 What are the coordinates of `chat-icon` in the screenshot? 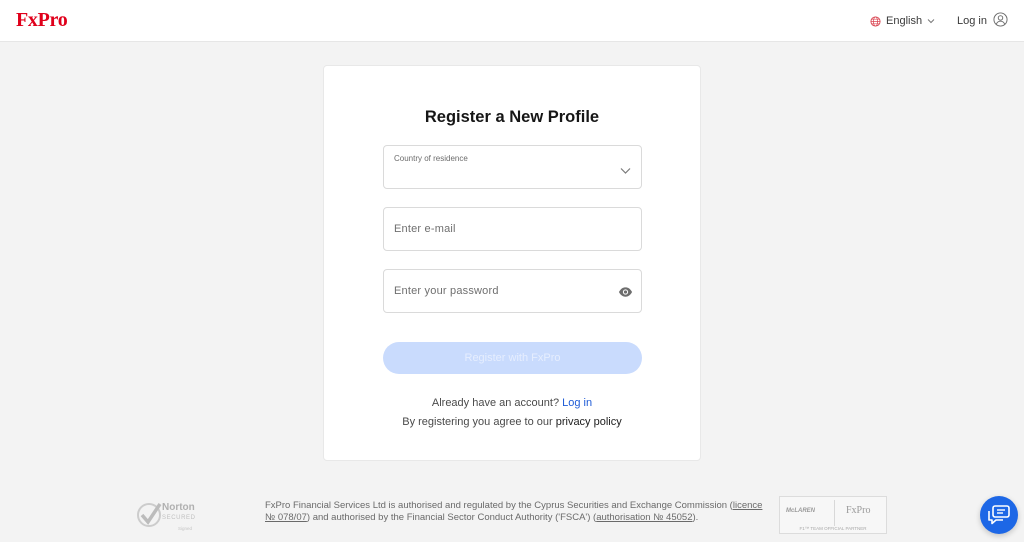 It's located at (999, 515).